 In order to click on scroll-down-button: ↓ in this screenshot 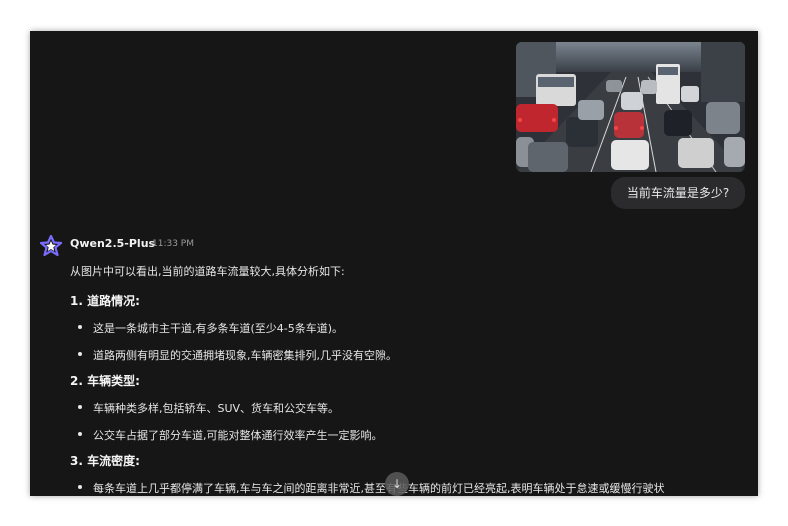, I will do `click(397, 484)`.